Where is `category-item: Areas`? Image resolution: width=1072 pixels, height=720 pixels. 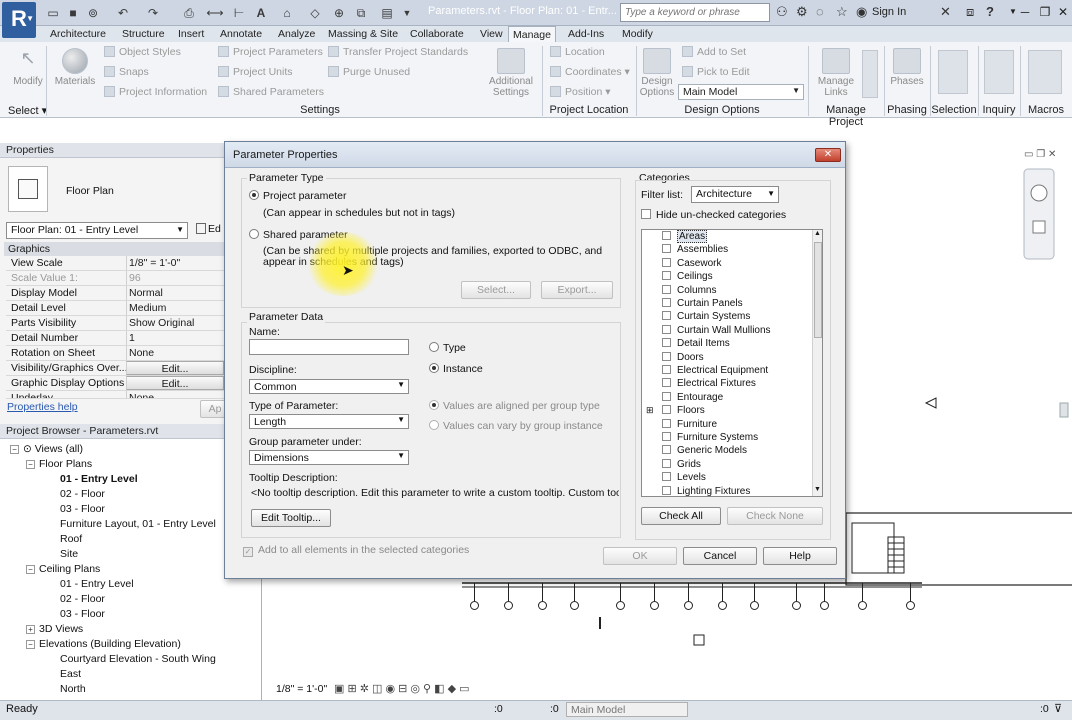 category-item: Areas is located at coordinates (727, 237).